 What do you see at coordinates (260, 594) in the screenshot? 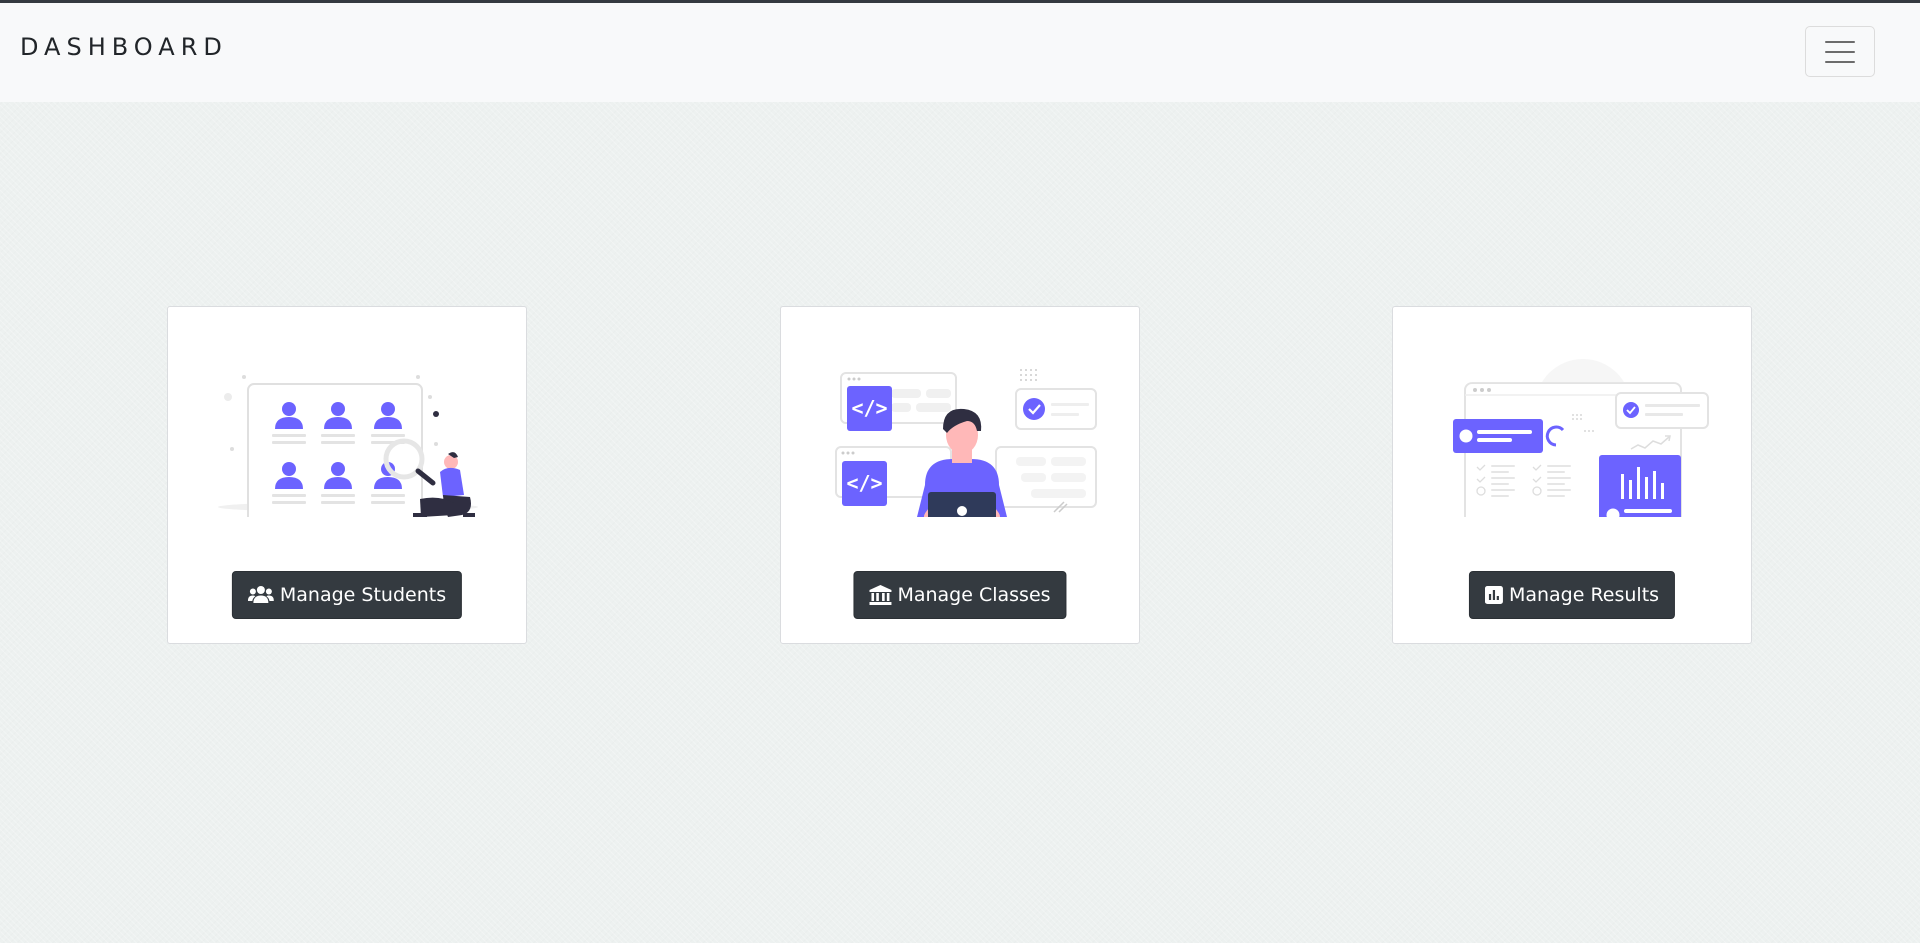
I see `users-icon` at bounding box center [260, 594].